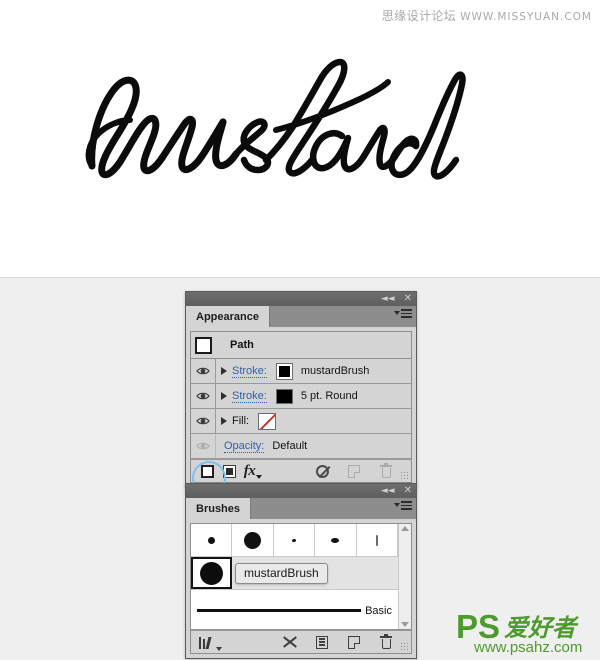 Image resolution: width=600 pixels, height=660 pixels. Describe the element at coordinates (522, 627) in the screenshot. I see `site-logo: PS 爱好者 www.psahz.com` at that location.